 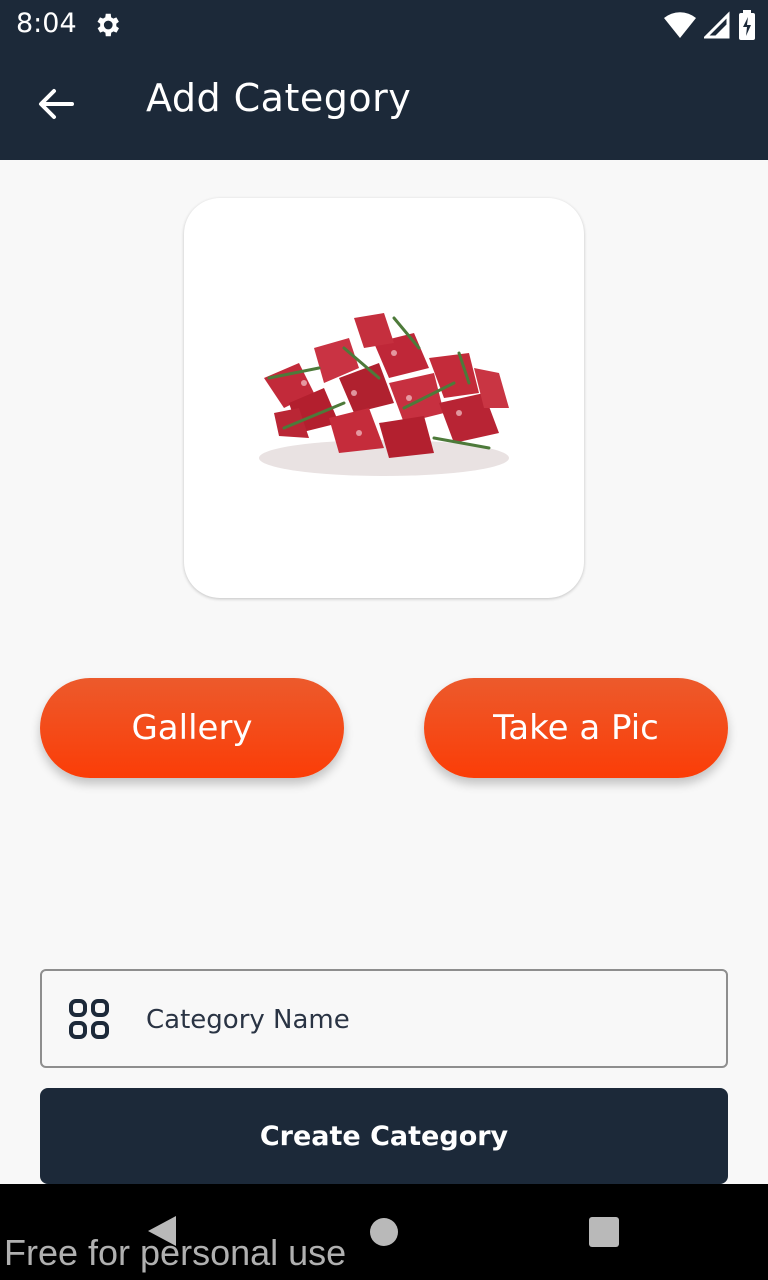 I want to click on create-category-button: Create Category, so click(x=384, y=1136).